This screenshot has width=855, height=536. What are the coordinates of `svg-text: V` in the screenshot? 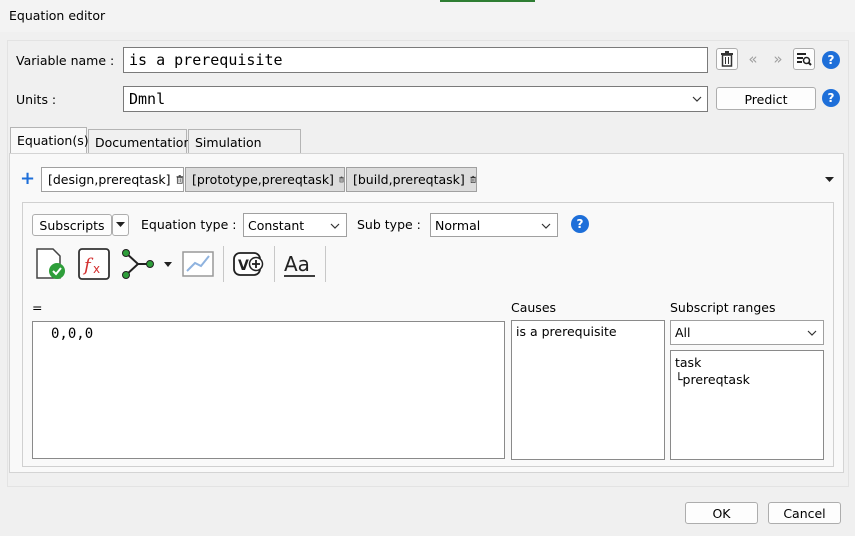 It's located at (243, 266).